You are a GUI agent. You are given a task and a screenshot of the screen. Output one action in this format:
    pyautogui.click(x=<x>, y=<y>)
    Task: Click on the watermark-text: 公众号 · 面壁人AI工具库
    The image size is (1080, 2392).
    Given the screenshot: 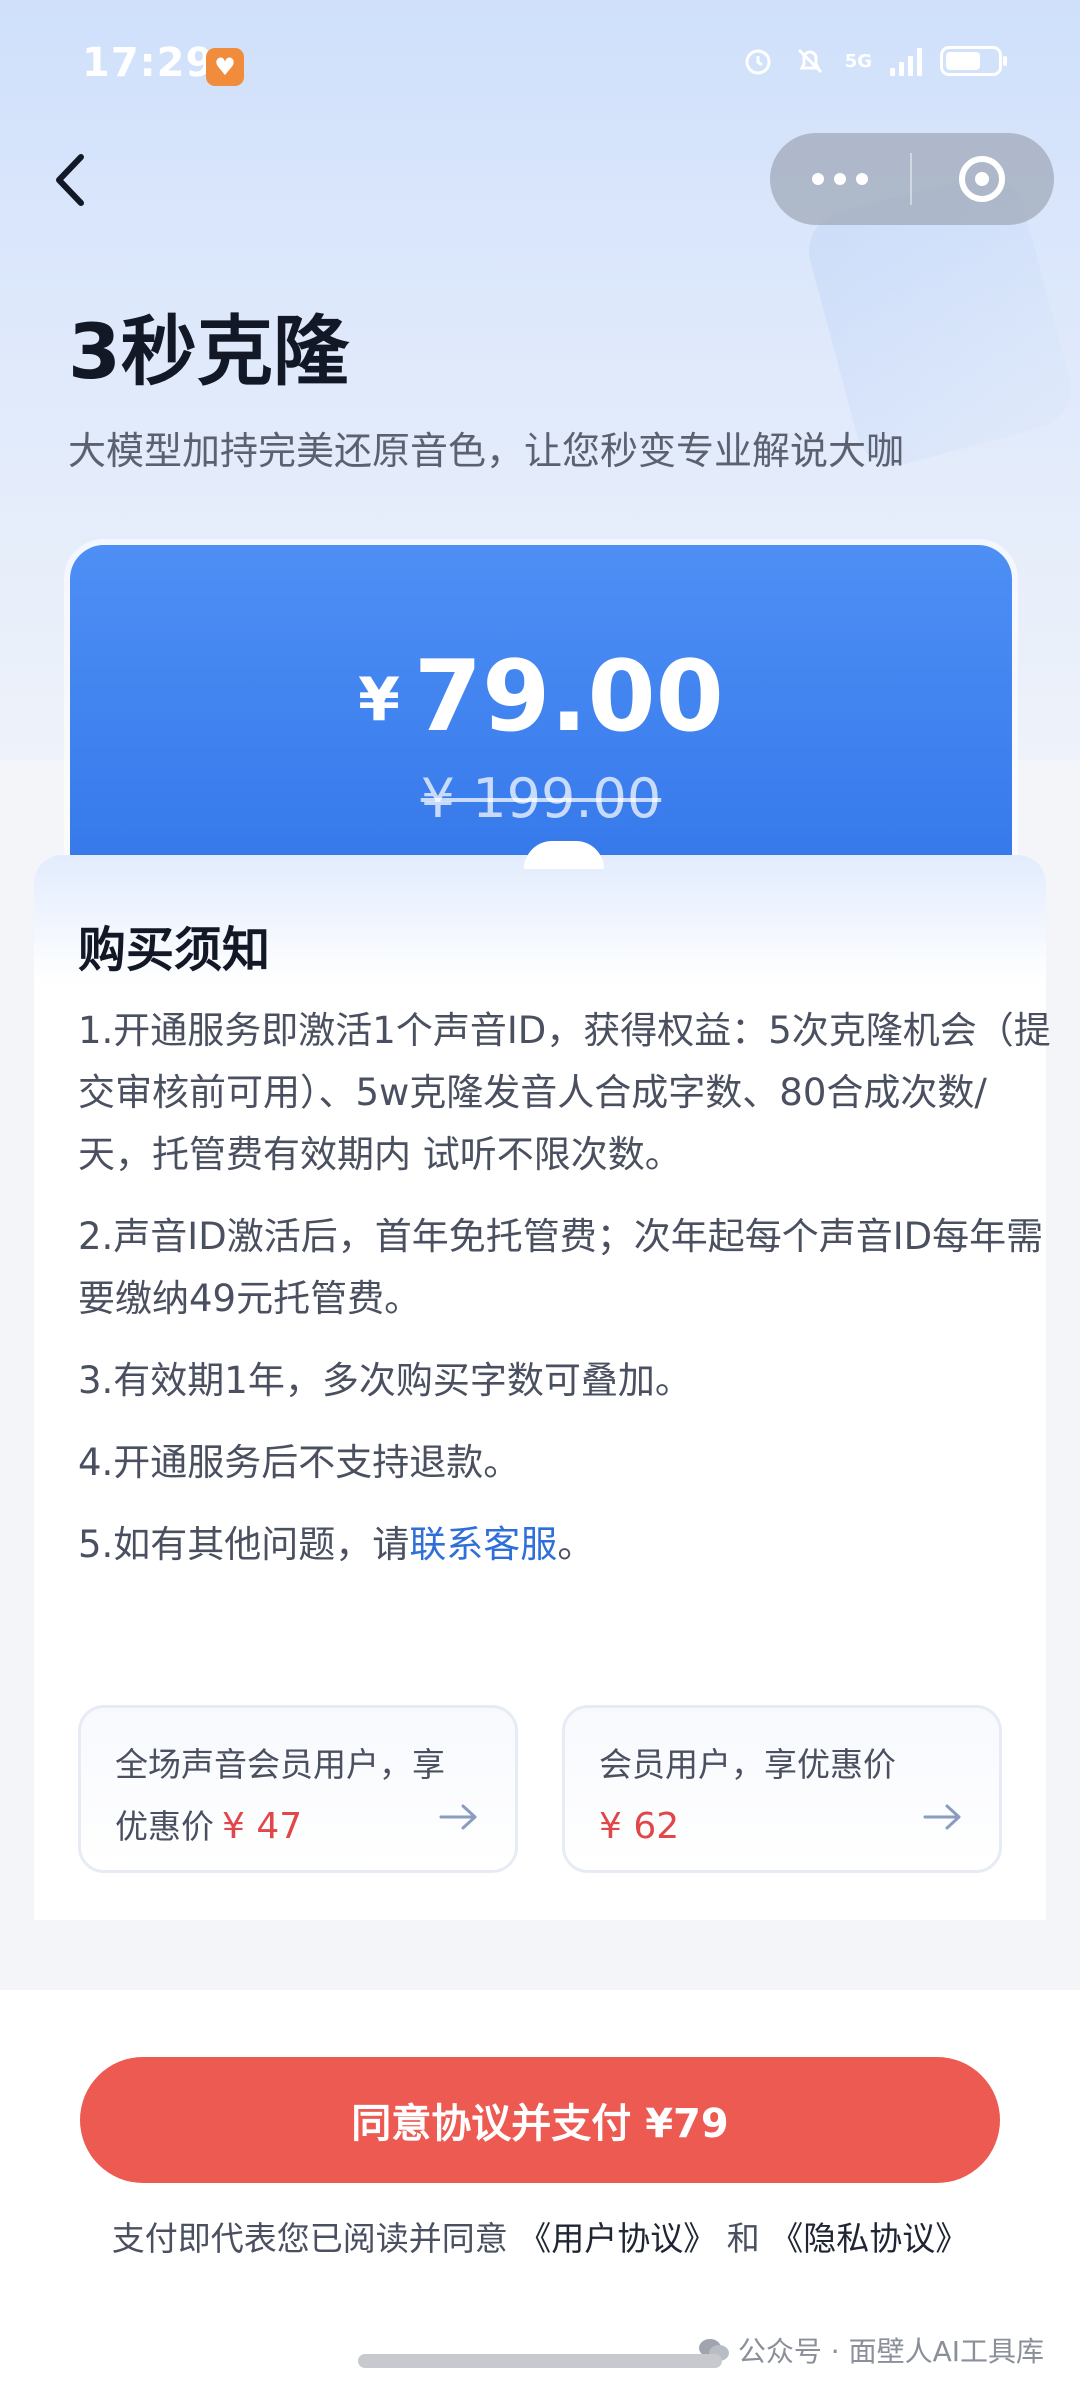 What is the action you would take?
    pyautogui.click(x=890, y=2351)
    